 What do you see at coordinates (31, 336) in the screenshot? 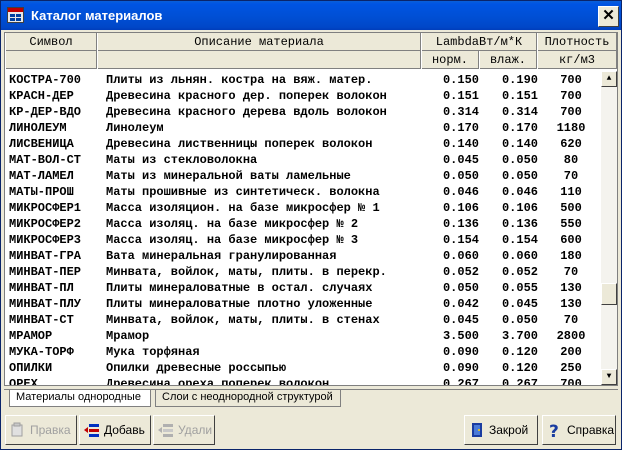
I see `cell-symbol: МРАМОР` at bounding box center [31, 336].